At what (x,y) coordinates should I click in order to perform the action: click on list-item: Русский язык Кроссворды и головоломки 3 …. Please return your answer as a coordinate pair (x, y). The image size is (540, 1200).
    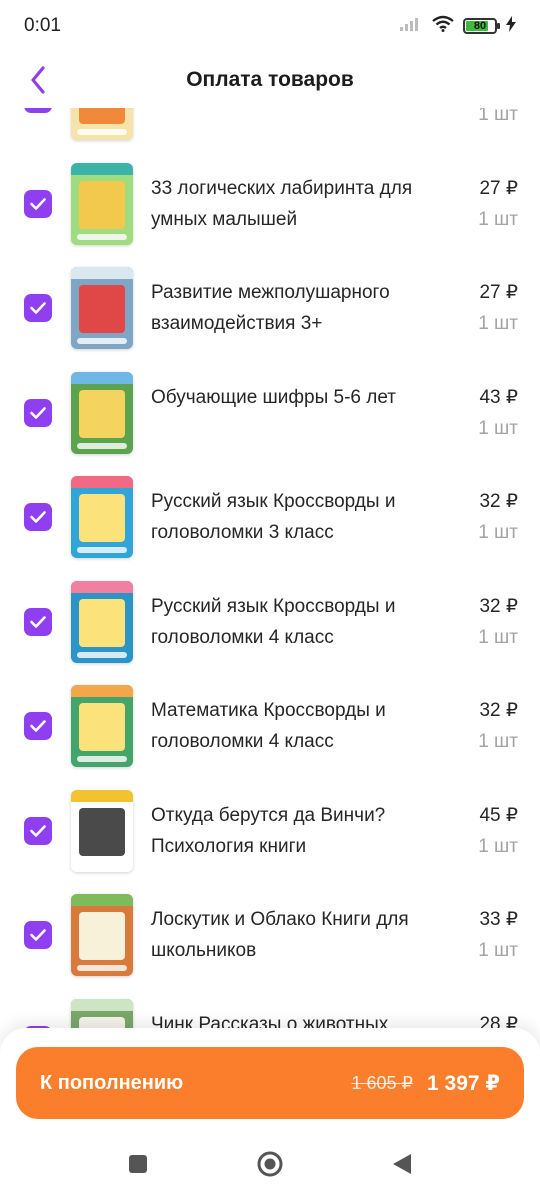
    Looking at the image, I should click on (270, 526).